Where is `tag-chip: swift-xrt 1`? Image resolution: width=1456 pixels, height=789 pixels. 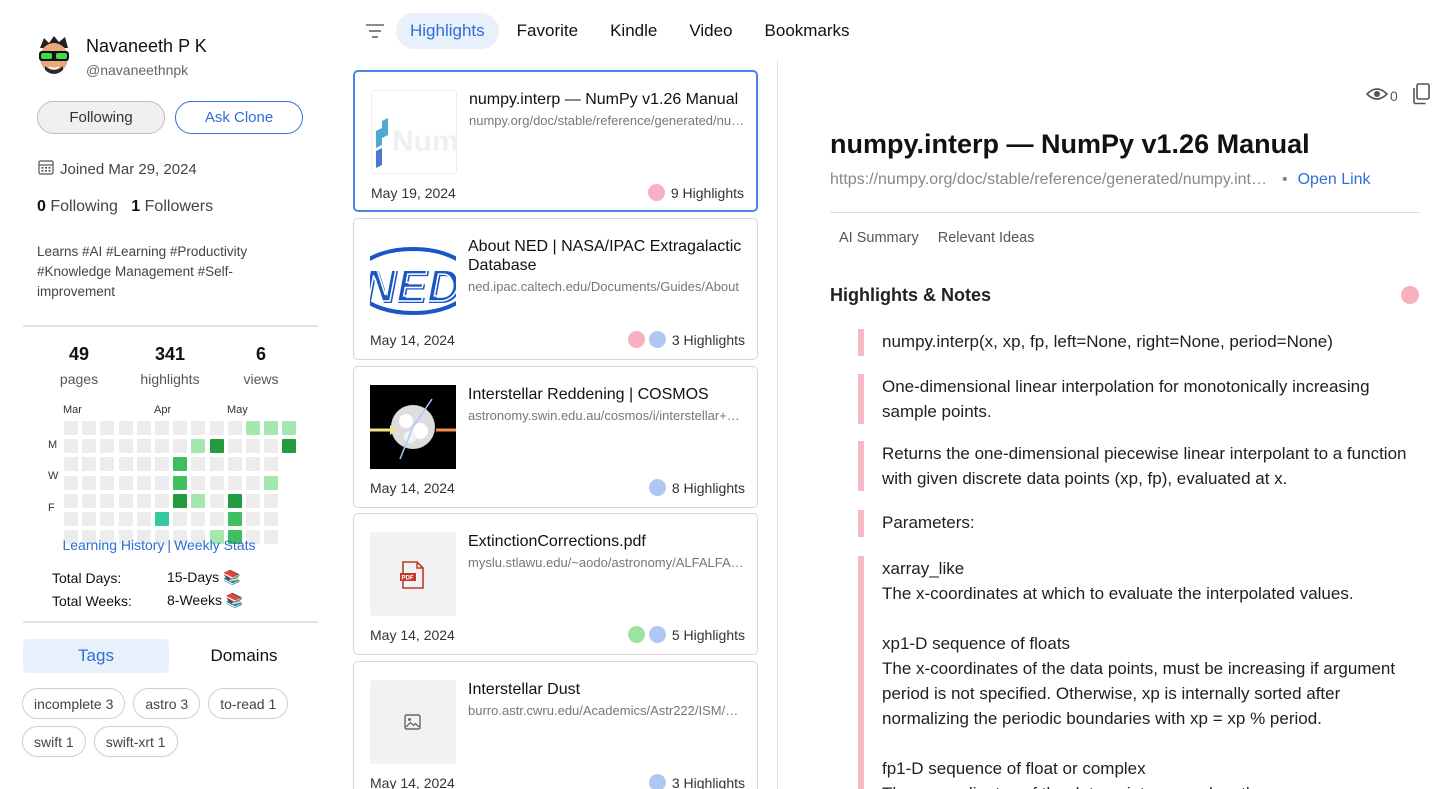 tag-chip: swift-xrt 1 is located at coordinates (135, 741).